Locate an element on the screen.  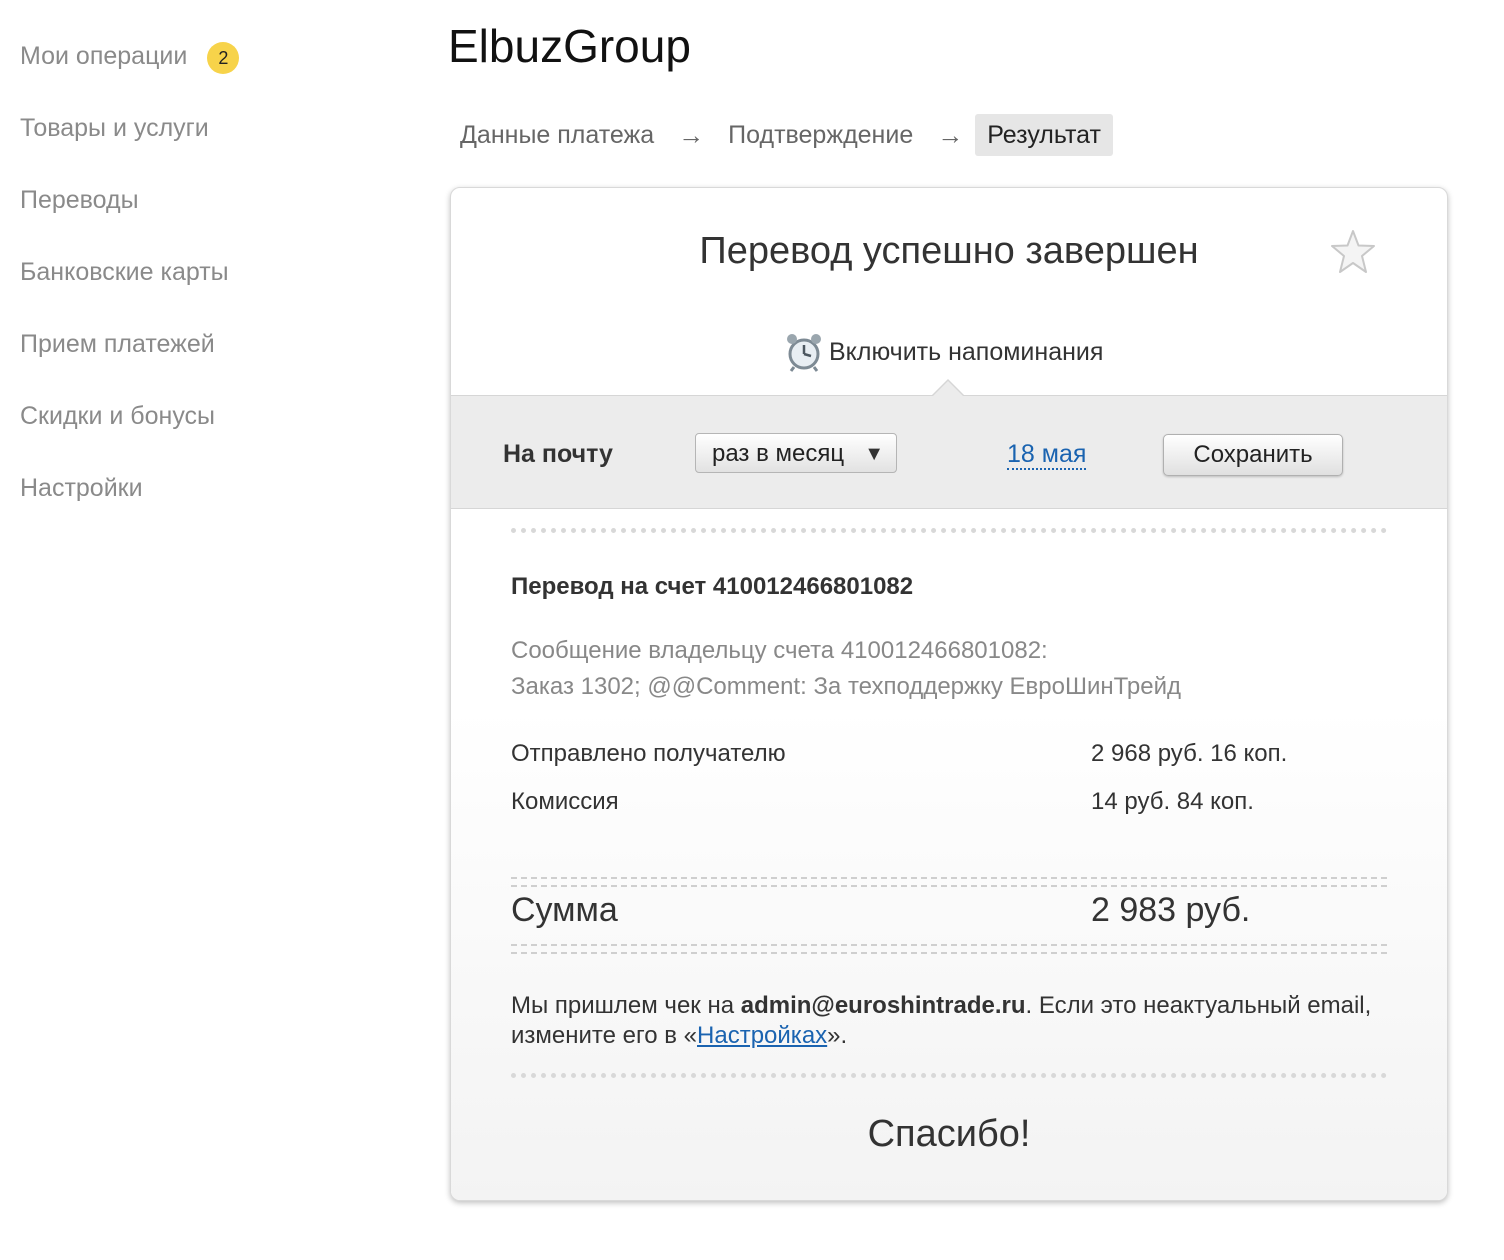
step-confirmation: Подтверждение is located at coordinates (821, 135).